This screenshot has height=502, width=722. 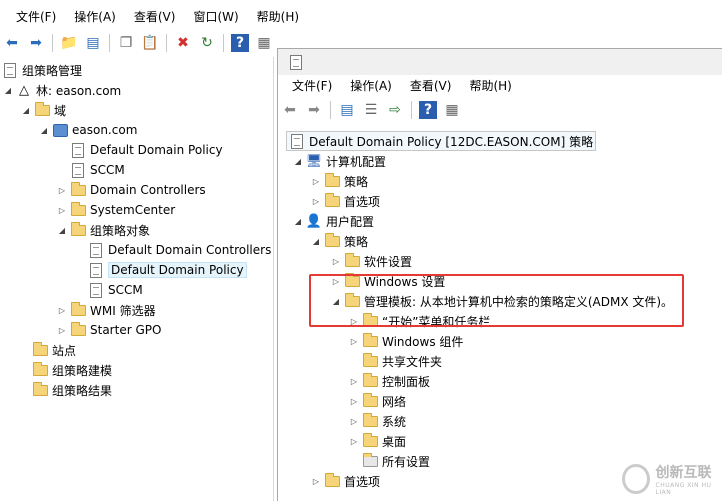 What do you see at coordinates (41, 70) in the screenshot?
I see `tree-item-gpm: 组策略管理` at bounding box center [41, 70].